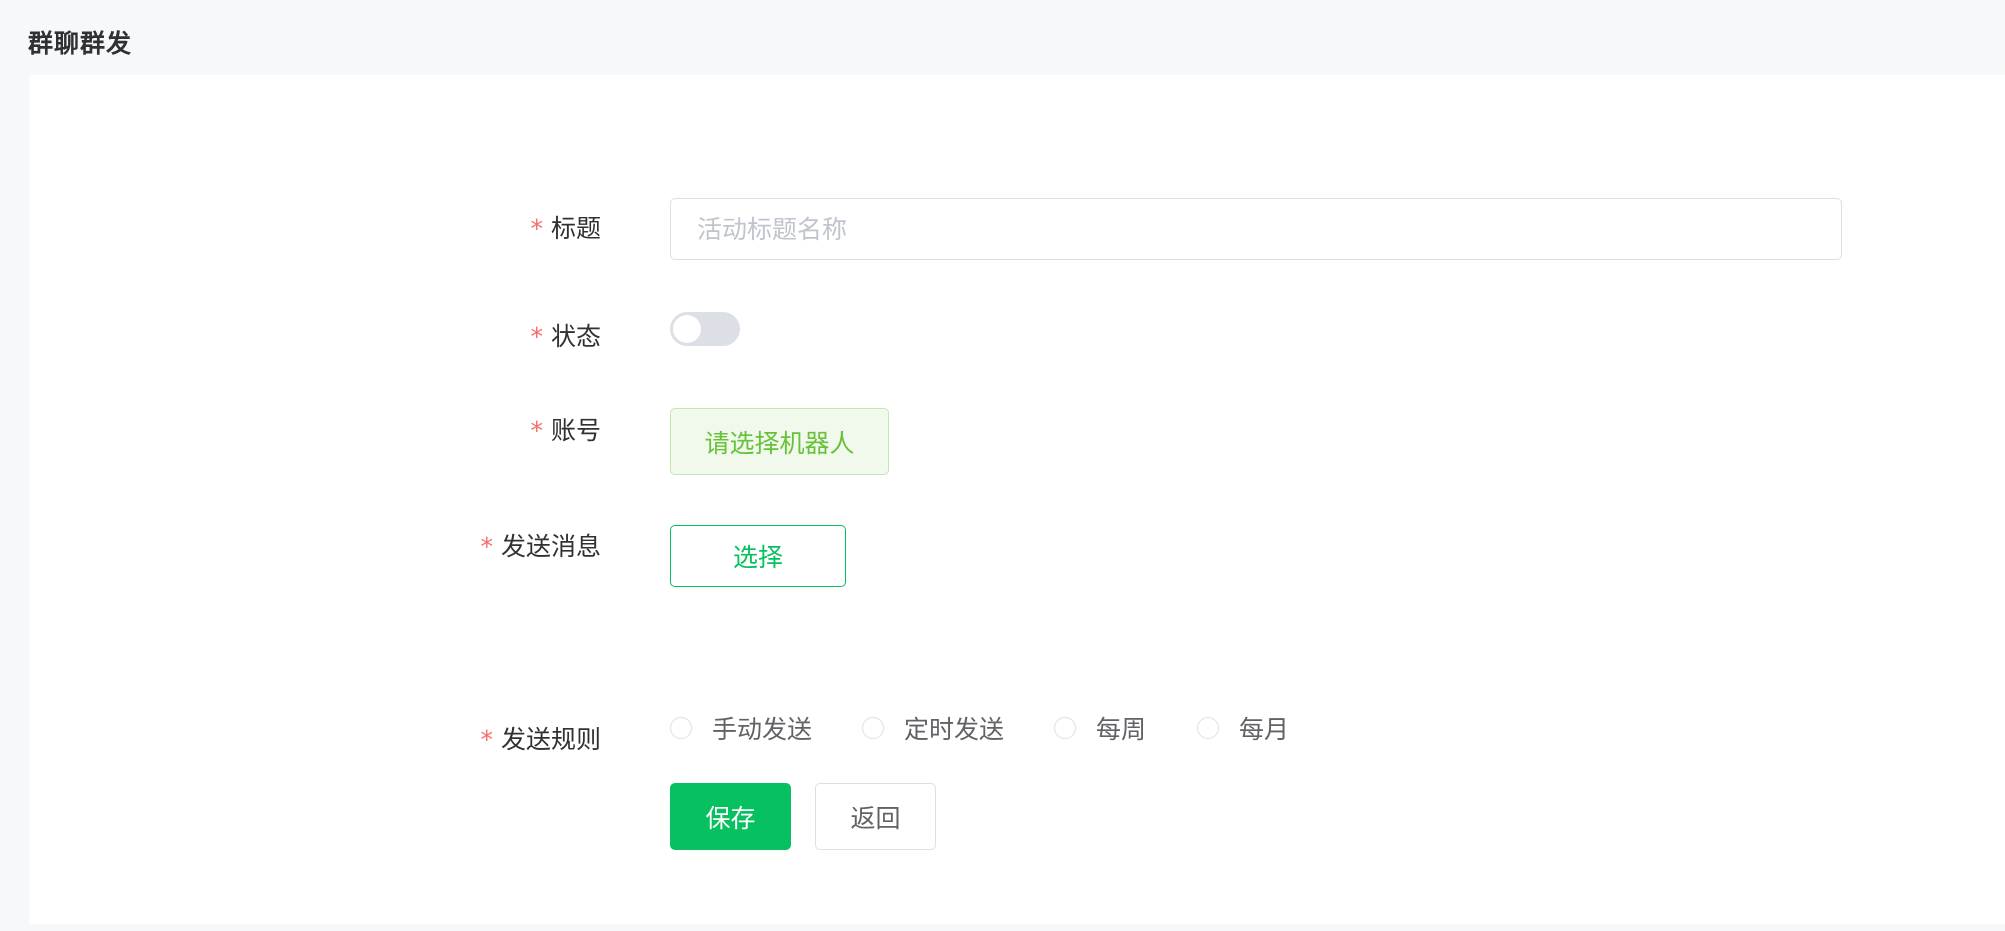 The height and width of the screenshot is (931, 2005). I want to click on page-title: 群聊群发, so click(80, 43).